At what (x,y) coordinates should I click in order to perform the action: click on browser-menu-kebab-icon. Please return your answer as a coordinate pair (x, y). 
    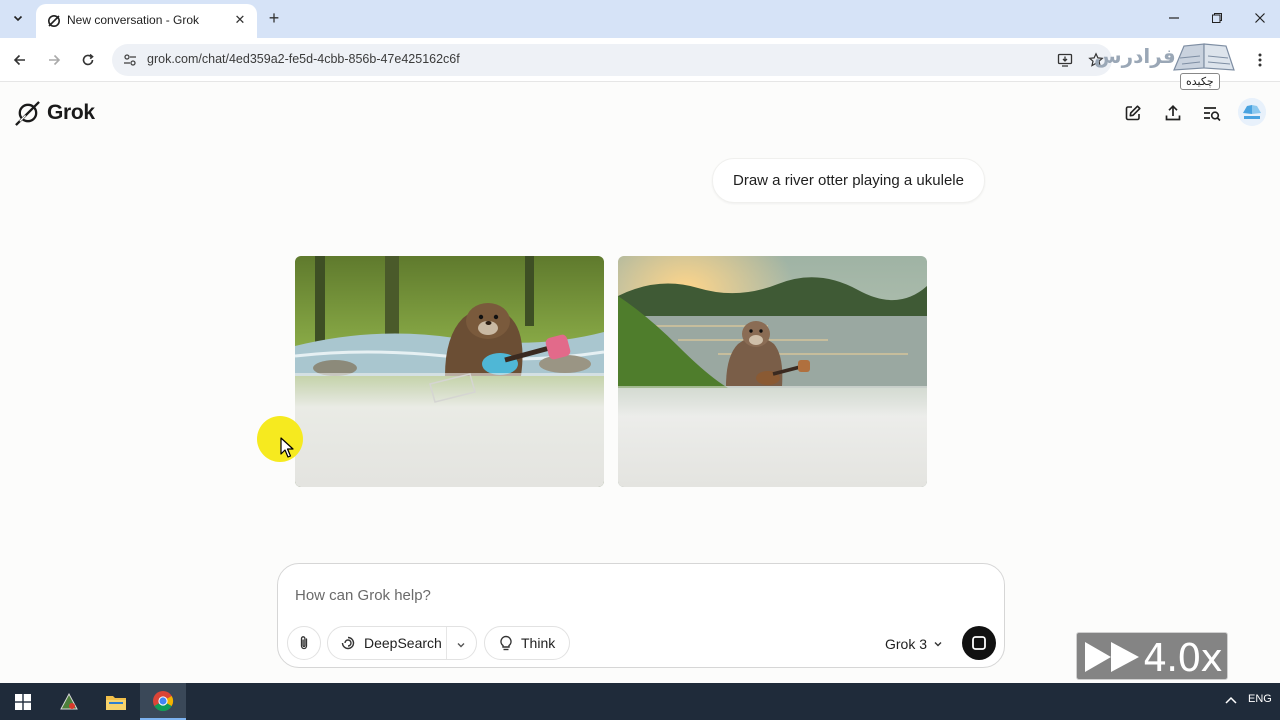
    Looking at the image, I should click on (1260, 60).